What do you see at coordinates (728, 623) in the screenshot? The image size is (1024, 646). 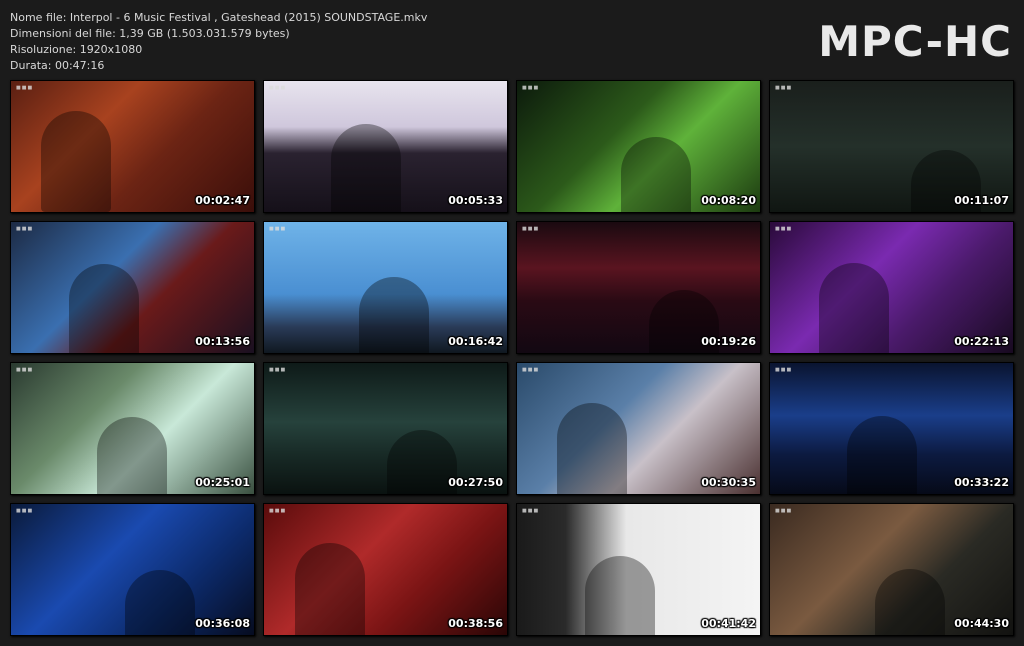 I see `timestamp-label: 00:41:42` at bounding box center [728, 623].